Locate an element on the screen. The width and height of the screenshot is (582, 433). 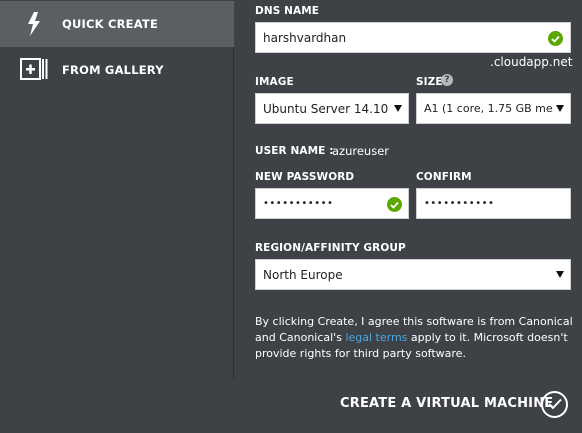
help-icon: ? is located at coordinates (447, 80).